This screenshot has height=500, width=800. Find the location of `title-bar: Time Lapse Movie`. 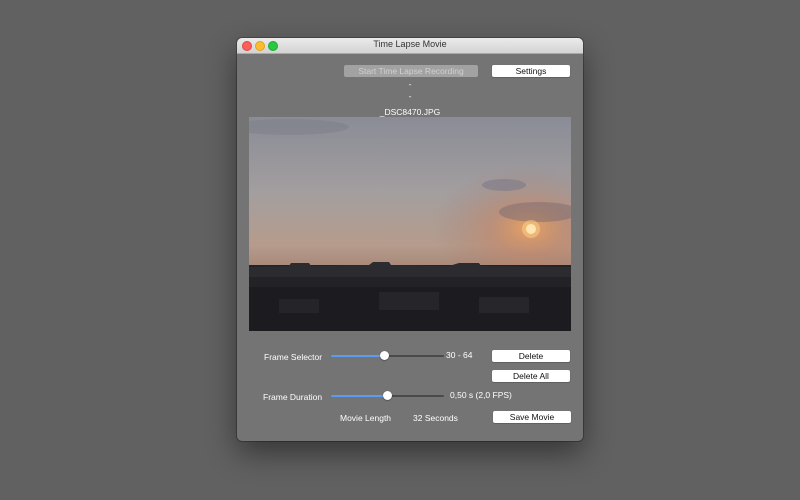

title-bar: Time Lapse Movie is located at coordinates (410, 46).